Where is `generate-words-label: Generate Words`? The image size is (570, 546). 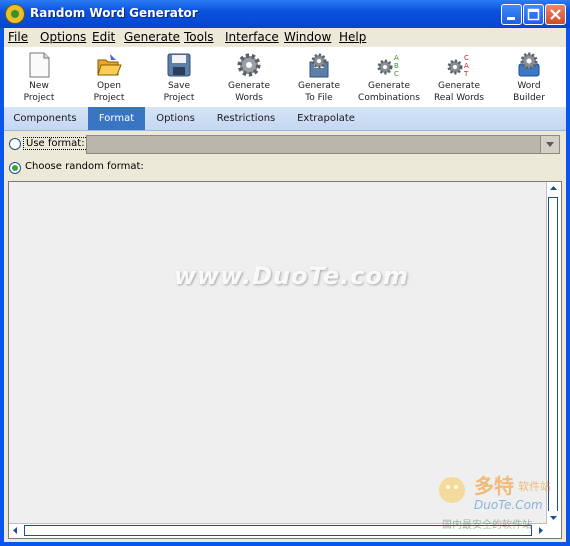 generate-words-label: Generate Words is located at coordinates (249, 92).